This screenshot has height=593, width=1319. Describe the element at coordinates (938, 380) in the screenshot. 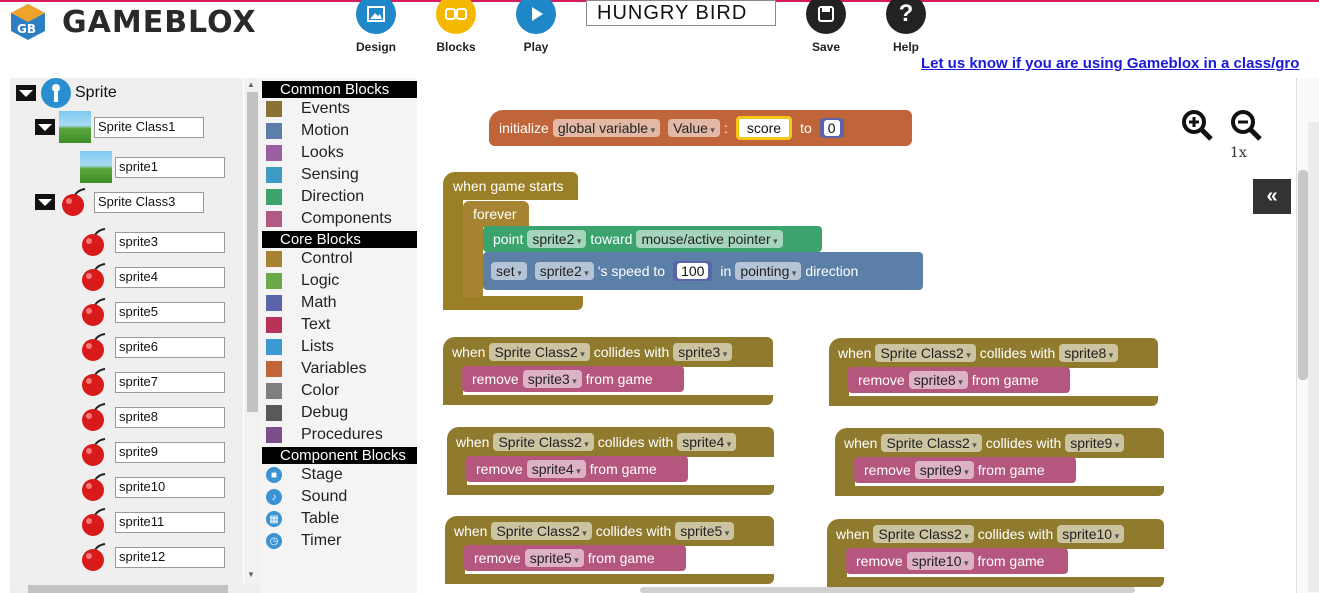

I see `remove-target-dropdown: sprite8` at that location.